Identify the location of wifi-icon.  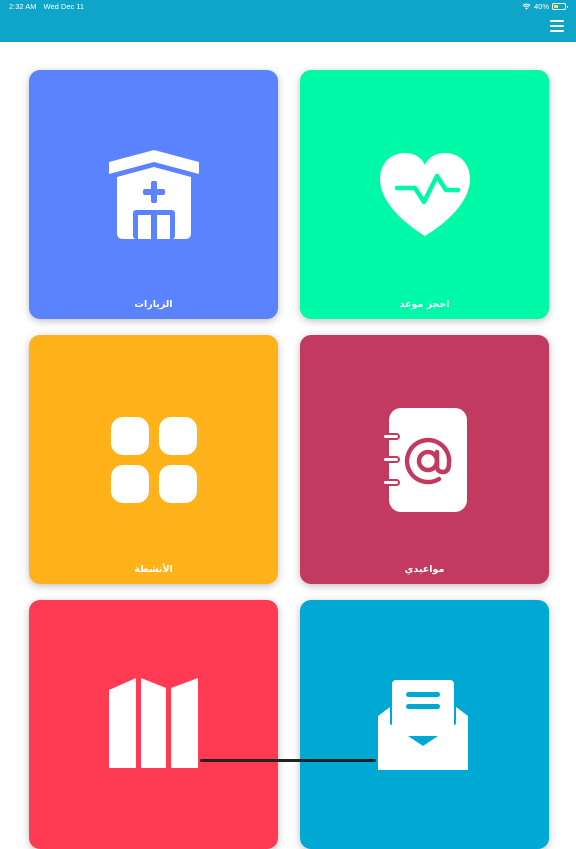
(526, 6).